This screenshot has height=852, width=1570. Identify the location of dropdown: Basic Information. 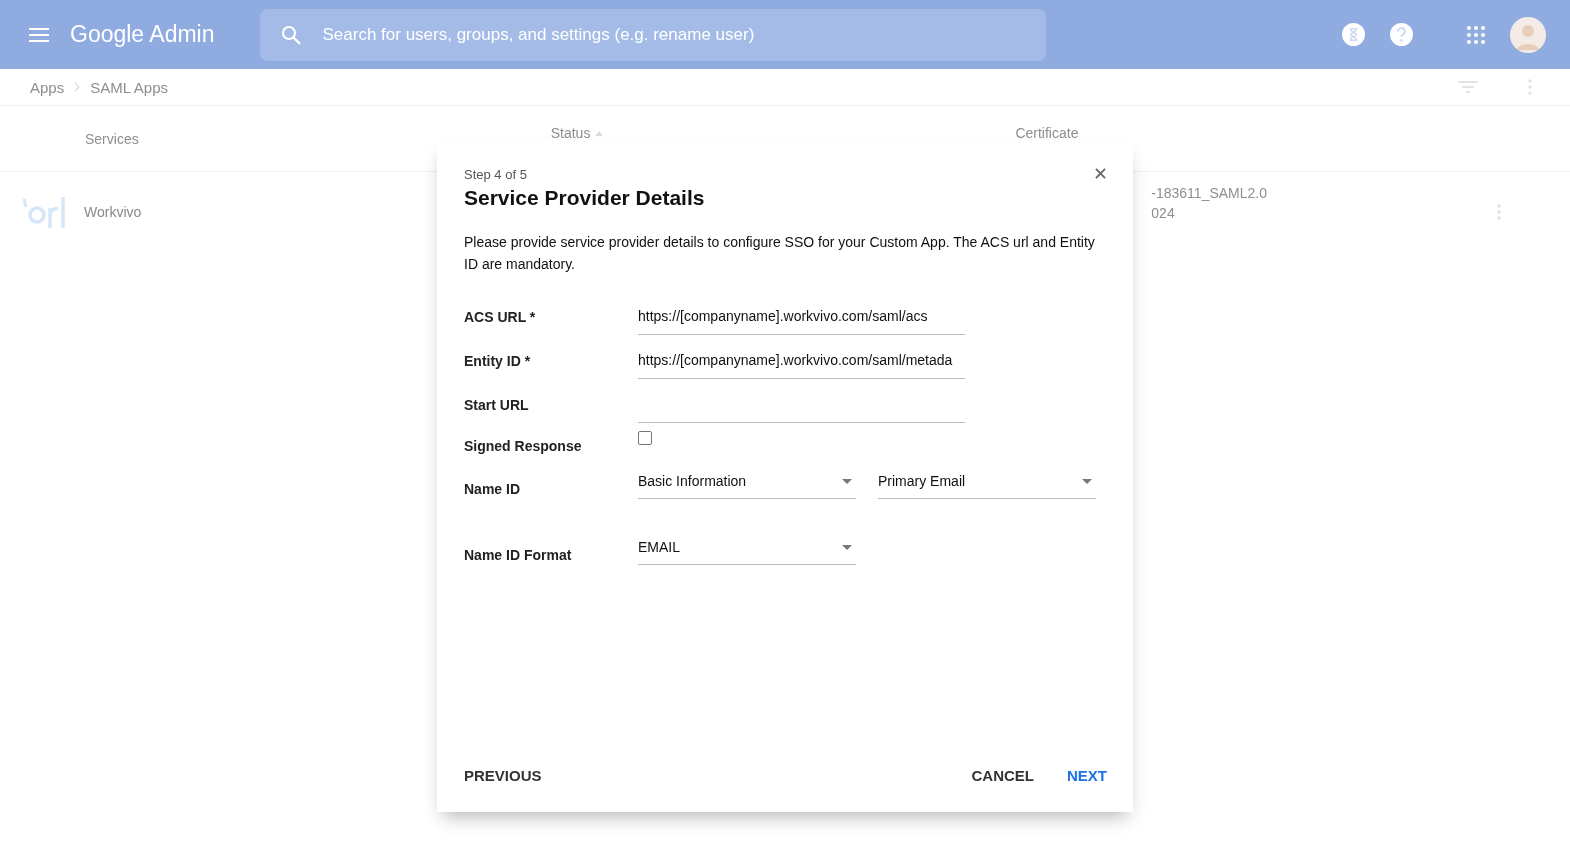
(747, 486).